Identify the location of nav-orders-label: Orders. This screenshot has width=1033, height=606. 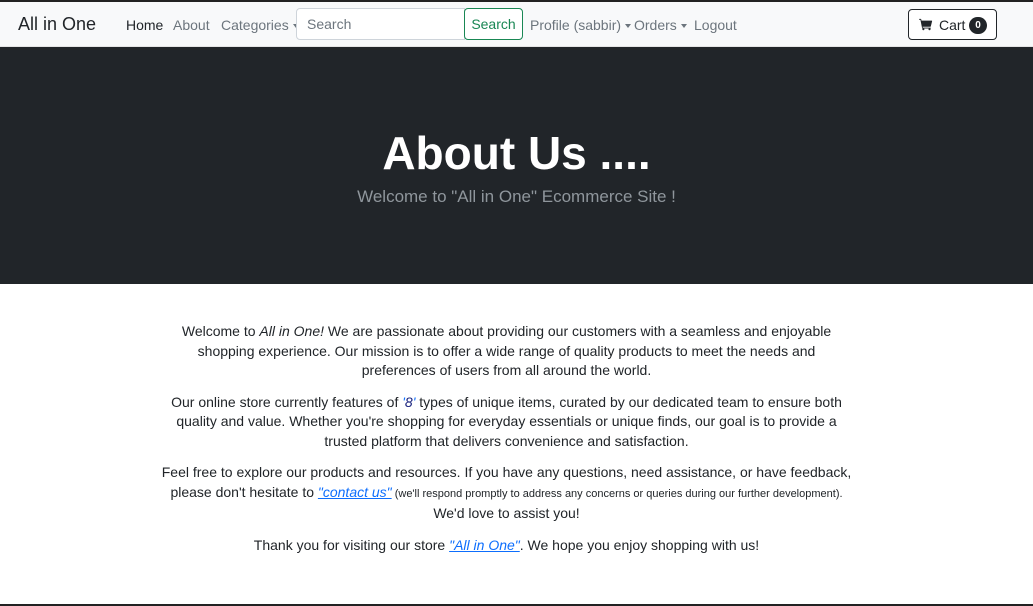
(655, 25).